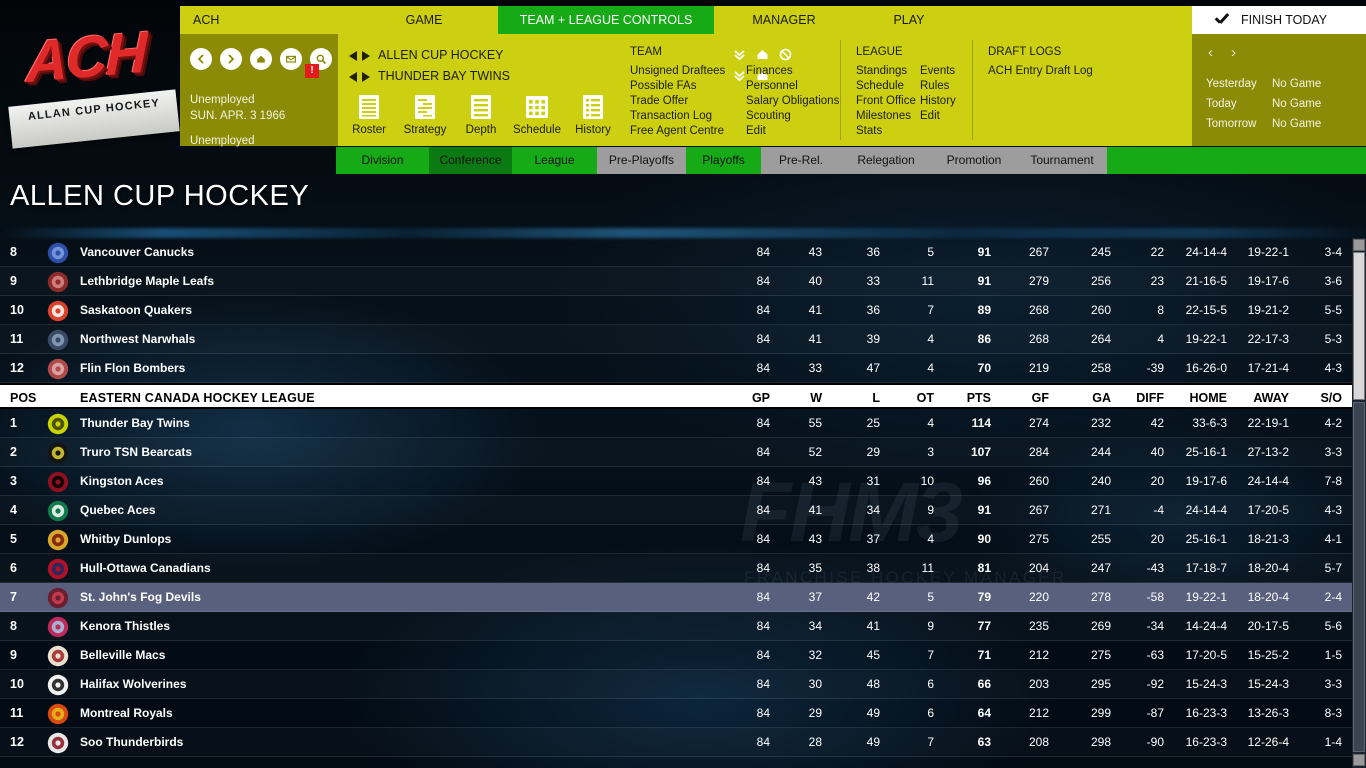  What do you see at coordinates (13, 252) in the screenshot?
I see `cell-position: 8` at bounding box center [13, 252].